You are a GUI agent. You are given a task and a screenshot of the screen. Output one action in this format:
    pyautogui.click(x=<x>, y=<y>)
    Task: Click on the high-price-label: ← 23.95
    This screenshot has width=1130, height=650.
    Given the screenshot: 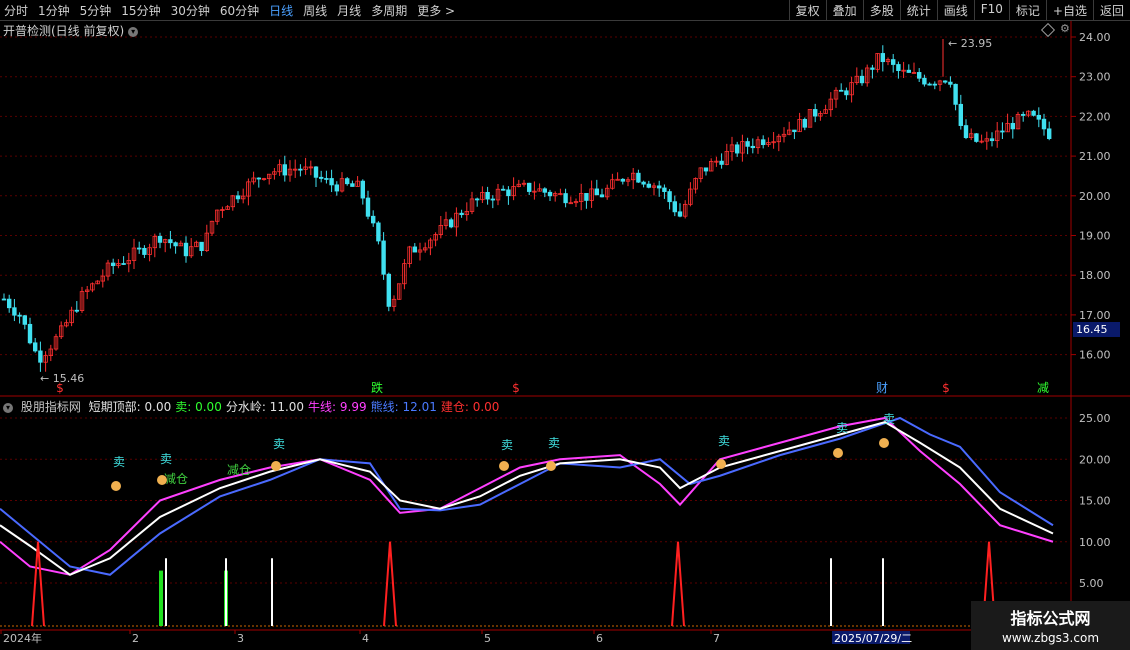 What is the action you would take?
    pyautogui.click(x=970, y=43)
    